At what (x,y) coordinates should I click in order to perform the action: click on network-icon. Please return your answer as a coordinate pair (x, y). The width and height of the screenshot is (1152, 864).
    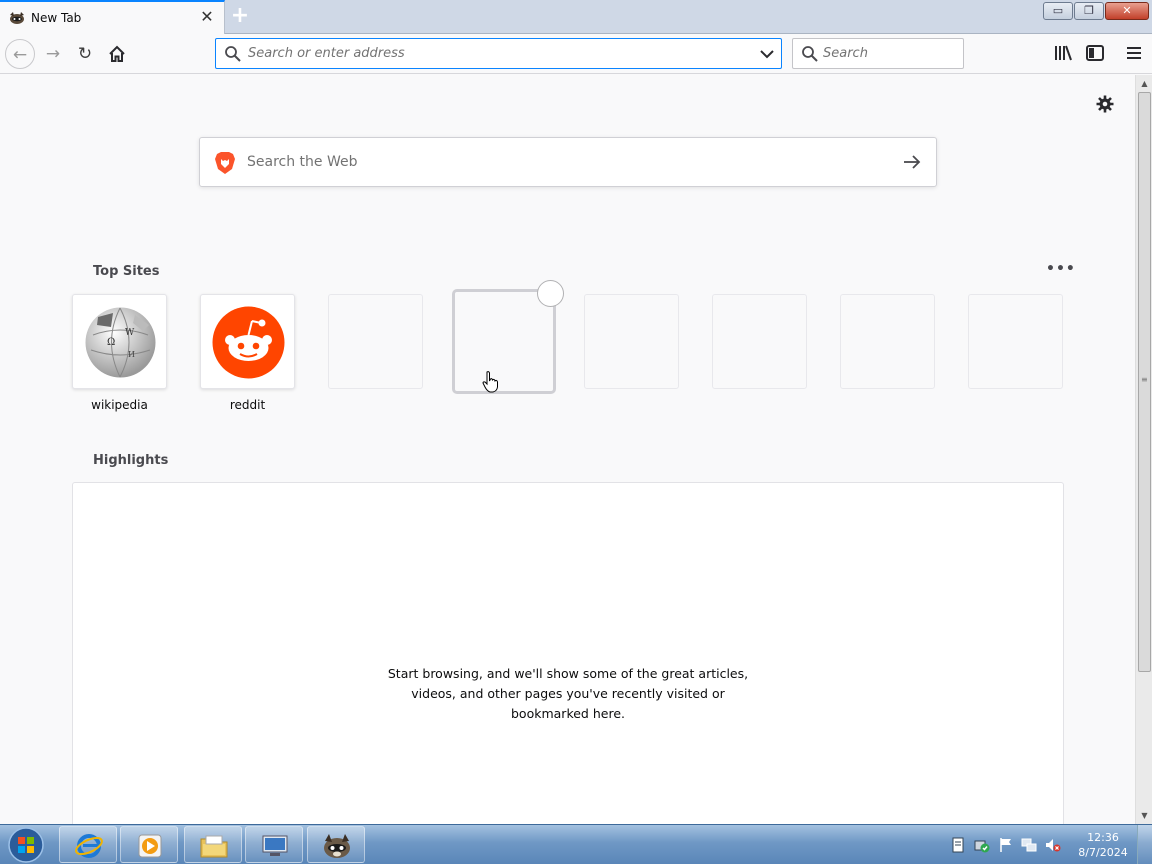
    Looking at the image, I should click on (1029, 845).